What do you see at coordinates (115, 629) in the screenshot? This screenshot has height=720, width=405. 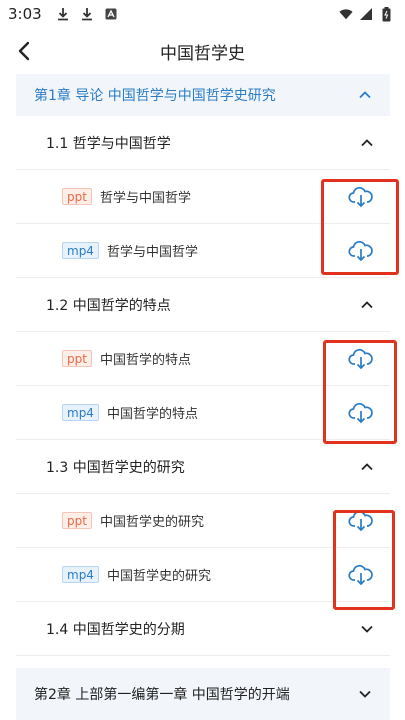 I see `section-title: 1.4 中国哲学史的分期` at bounding box center [115, 629].